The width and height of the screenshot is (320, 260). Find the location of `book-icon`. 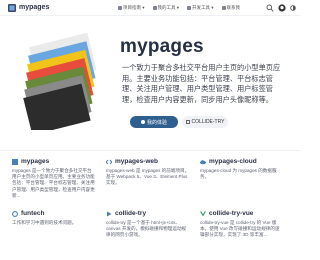

book-icon is located at coordinates (120, 8).